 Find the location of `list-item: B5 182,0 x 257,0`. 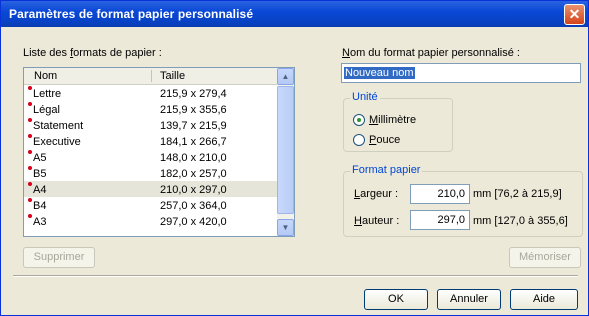

list-item: B5 182,0 x 257,0 is located at coordinates (150, 173).